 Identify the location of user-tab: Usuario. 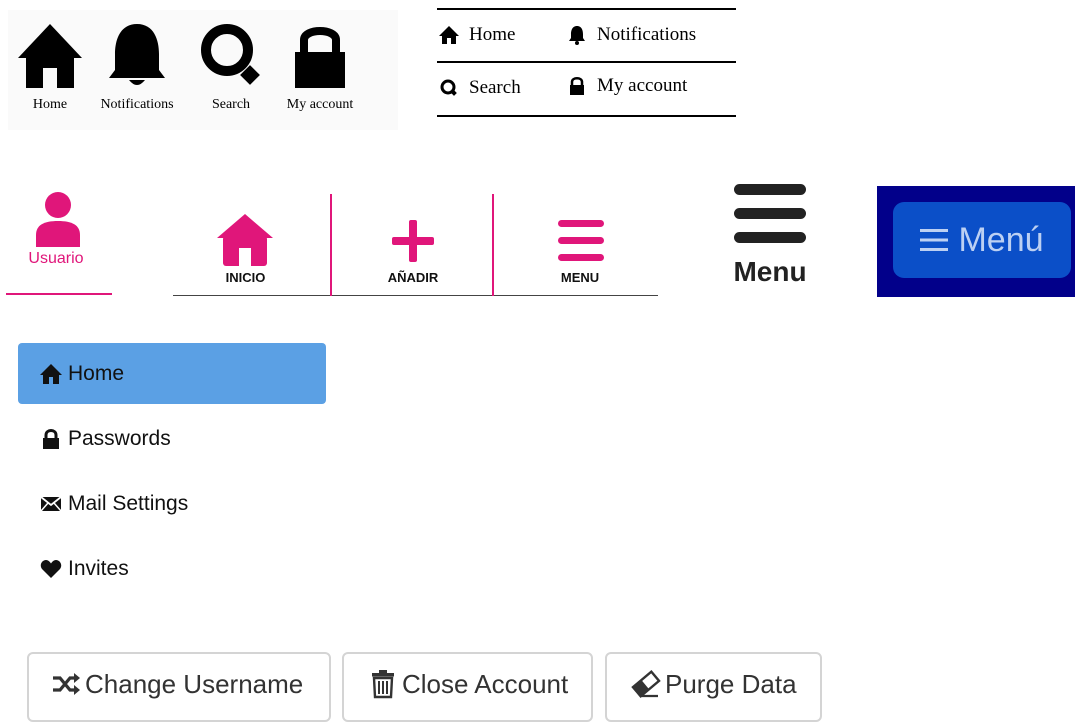
(59, 241).